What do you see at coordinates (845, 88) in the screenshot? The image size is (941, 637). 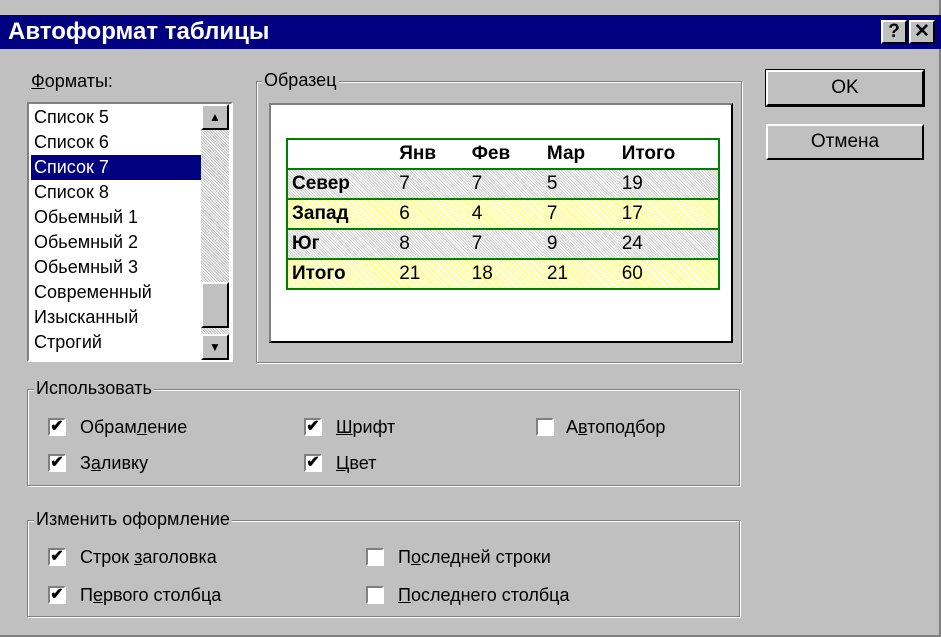 I see `ok-button: OK` at bounding box center [845, 88].